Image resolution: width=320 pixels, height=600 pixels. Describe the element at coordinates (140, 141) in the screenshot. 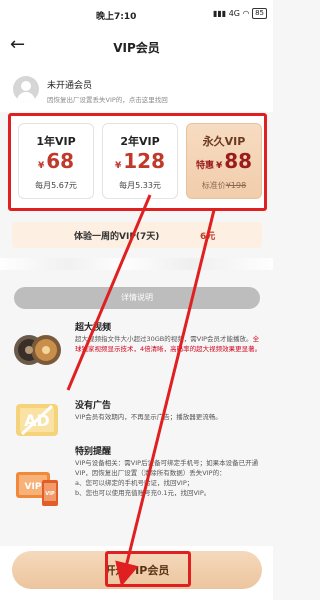

I see `plan-name: 2年VIP` at that location.